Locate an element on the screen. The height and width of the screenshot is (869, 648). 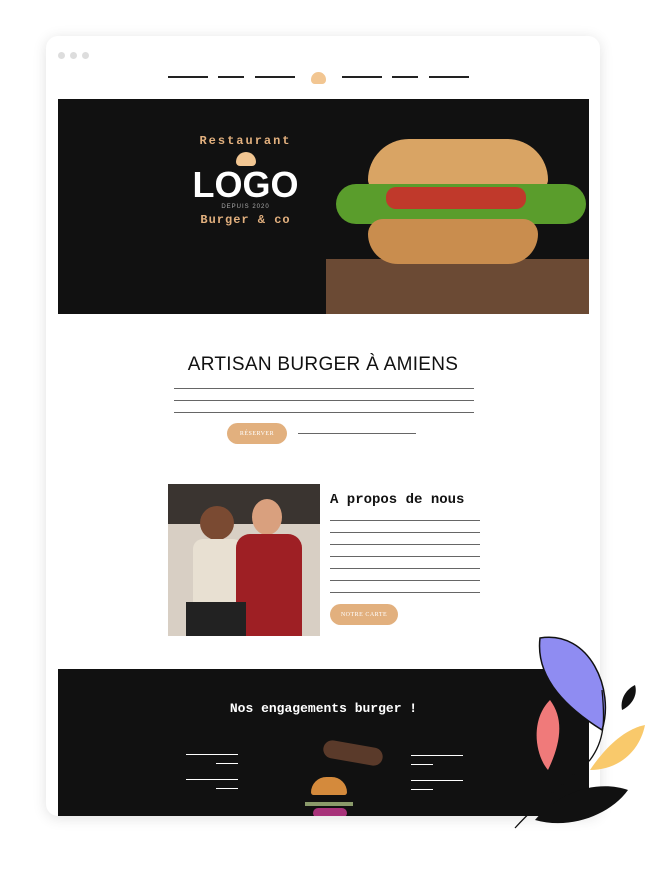
menu-button: NOTRE CARTE is located at coordinates (364, 614).